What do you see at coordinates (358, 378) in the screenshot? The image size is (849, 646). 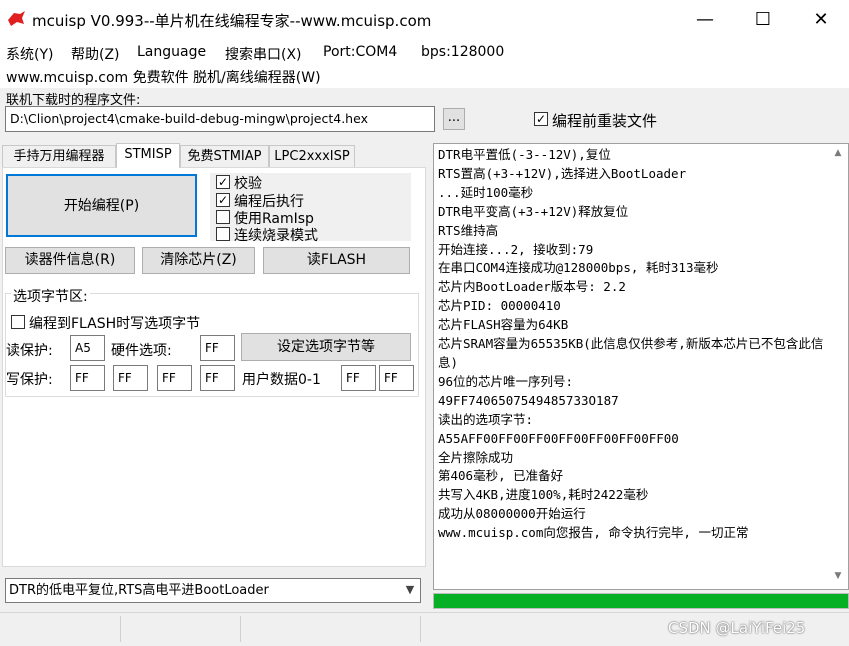 I see `user-data-field-0: FF` at bounding box center [358, 378].